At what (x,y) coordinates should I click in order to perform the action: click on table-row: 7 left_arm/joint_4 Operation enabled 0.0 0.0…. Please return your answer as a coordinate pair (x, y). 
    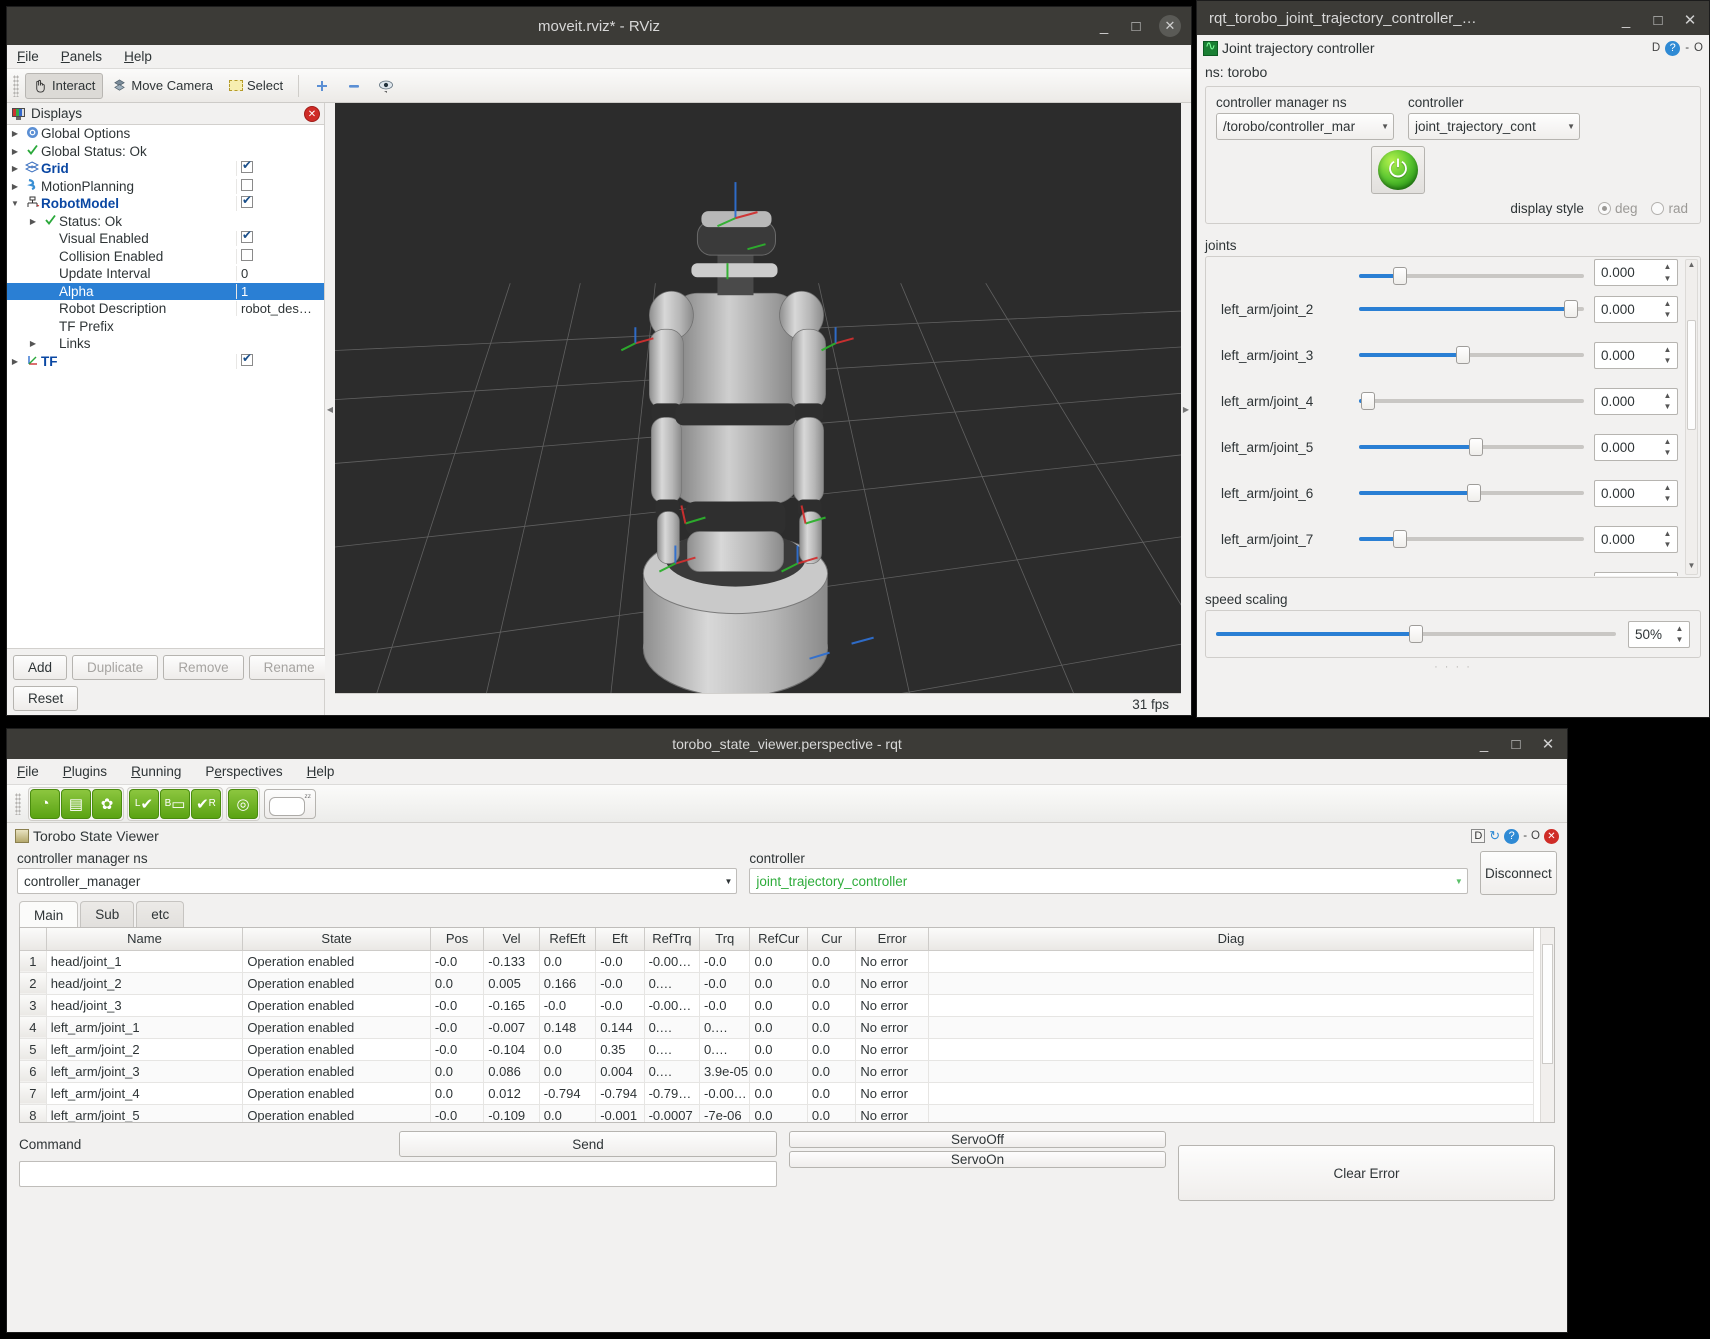
    Looking at the image, I should click on (777, 1093).